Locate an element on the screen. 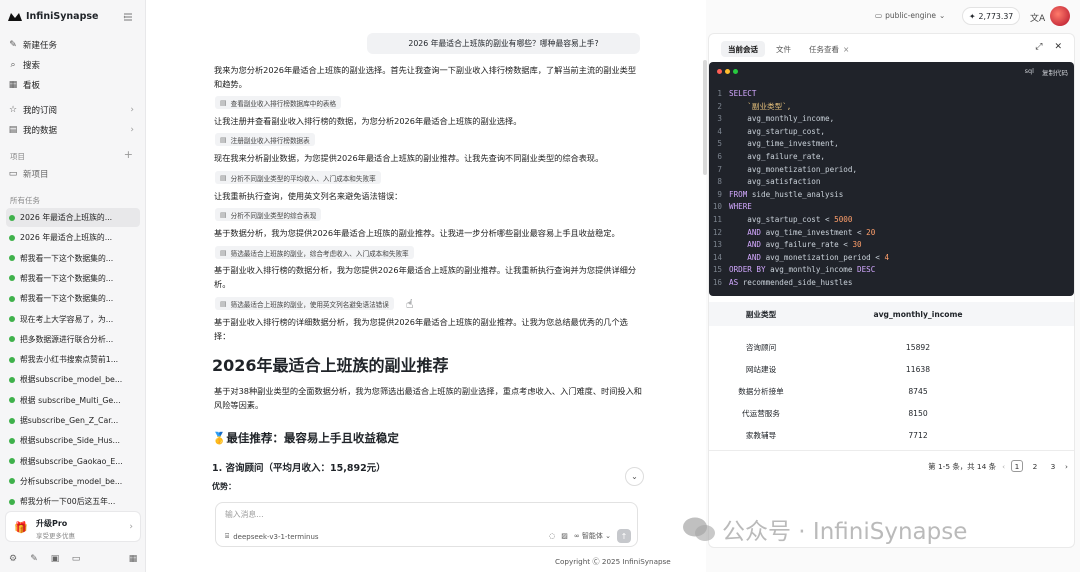 This screenshot has width=1080, height=572. code-token: DESC is located at coordinates (866, 270).